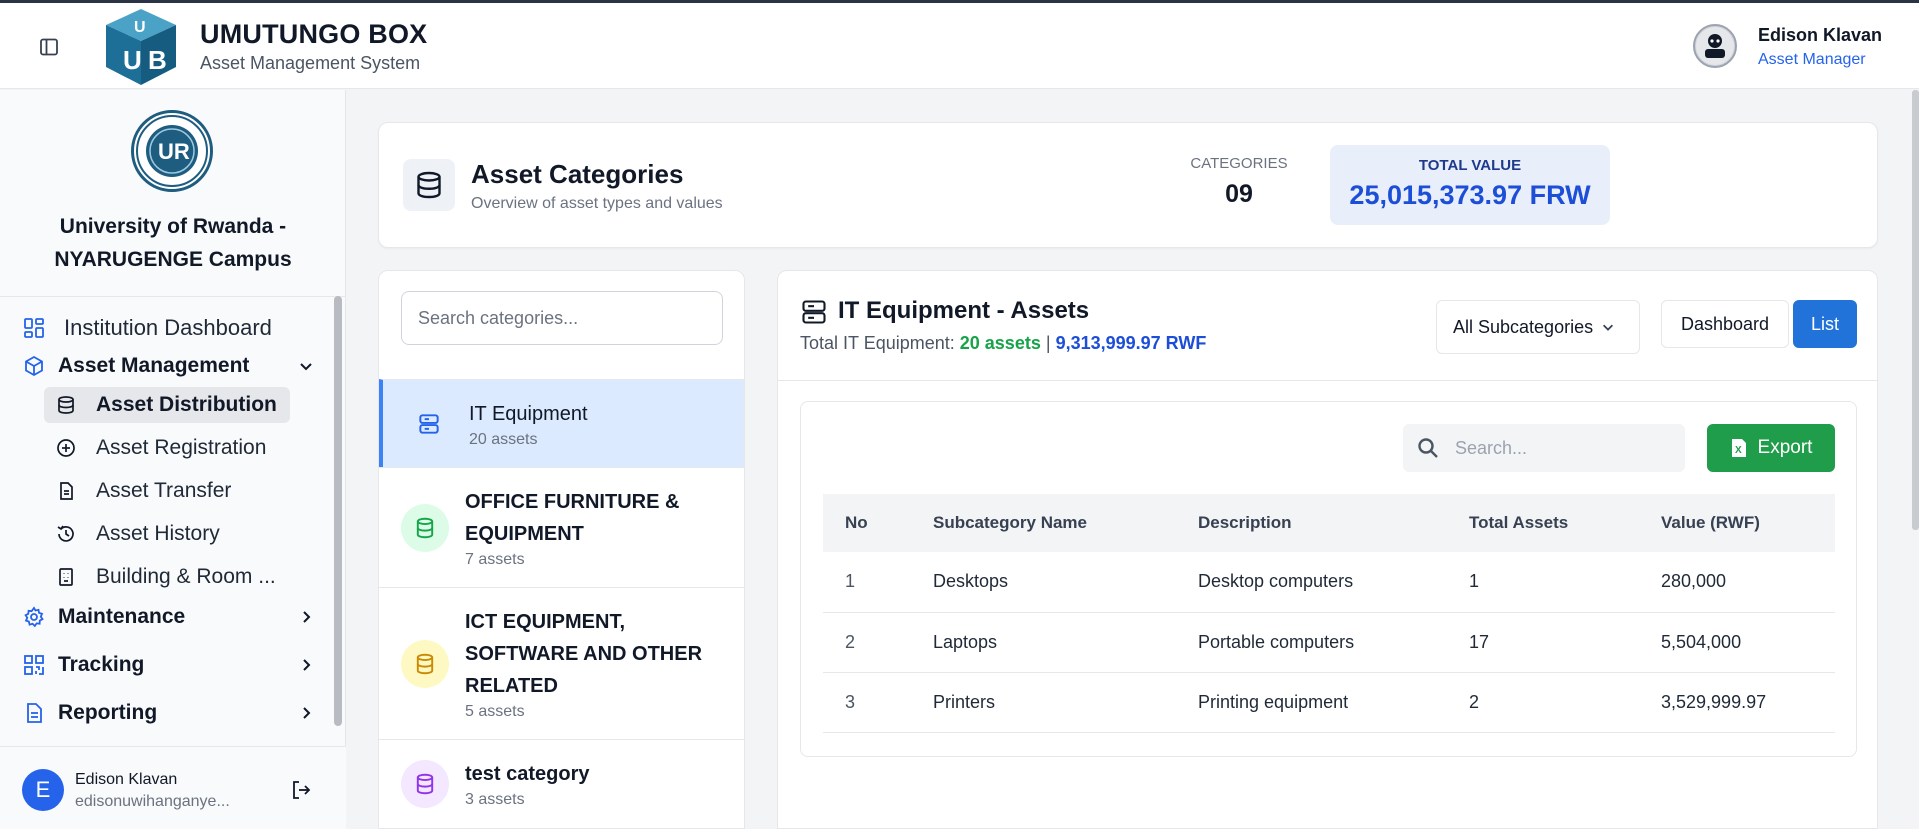 Image resolution: width=1919 pixels, height=829 pixels. I want to click on logout-icon, so click(302, 790).